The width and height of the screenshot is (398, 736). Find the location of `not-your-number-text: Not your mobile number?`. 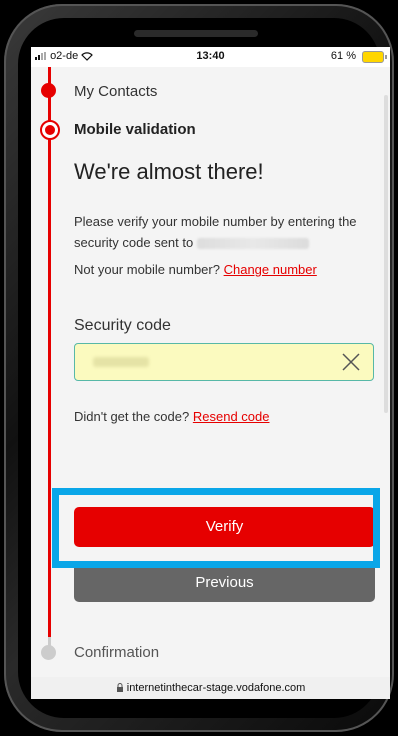

not-your-number-text: Not your mobile number? is located at coordinates (147, 269).